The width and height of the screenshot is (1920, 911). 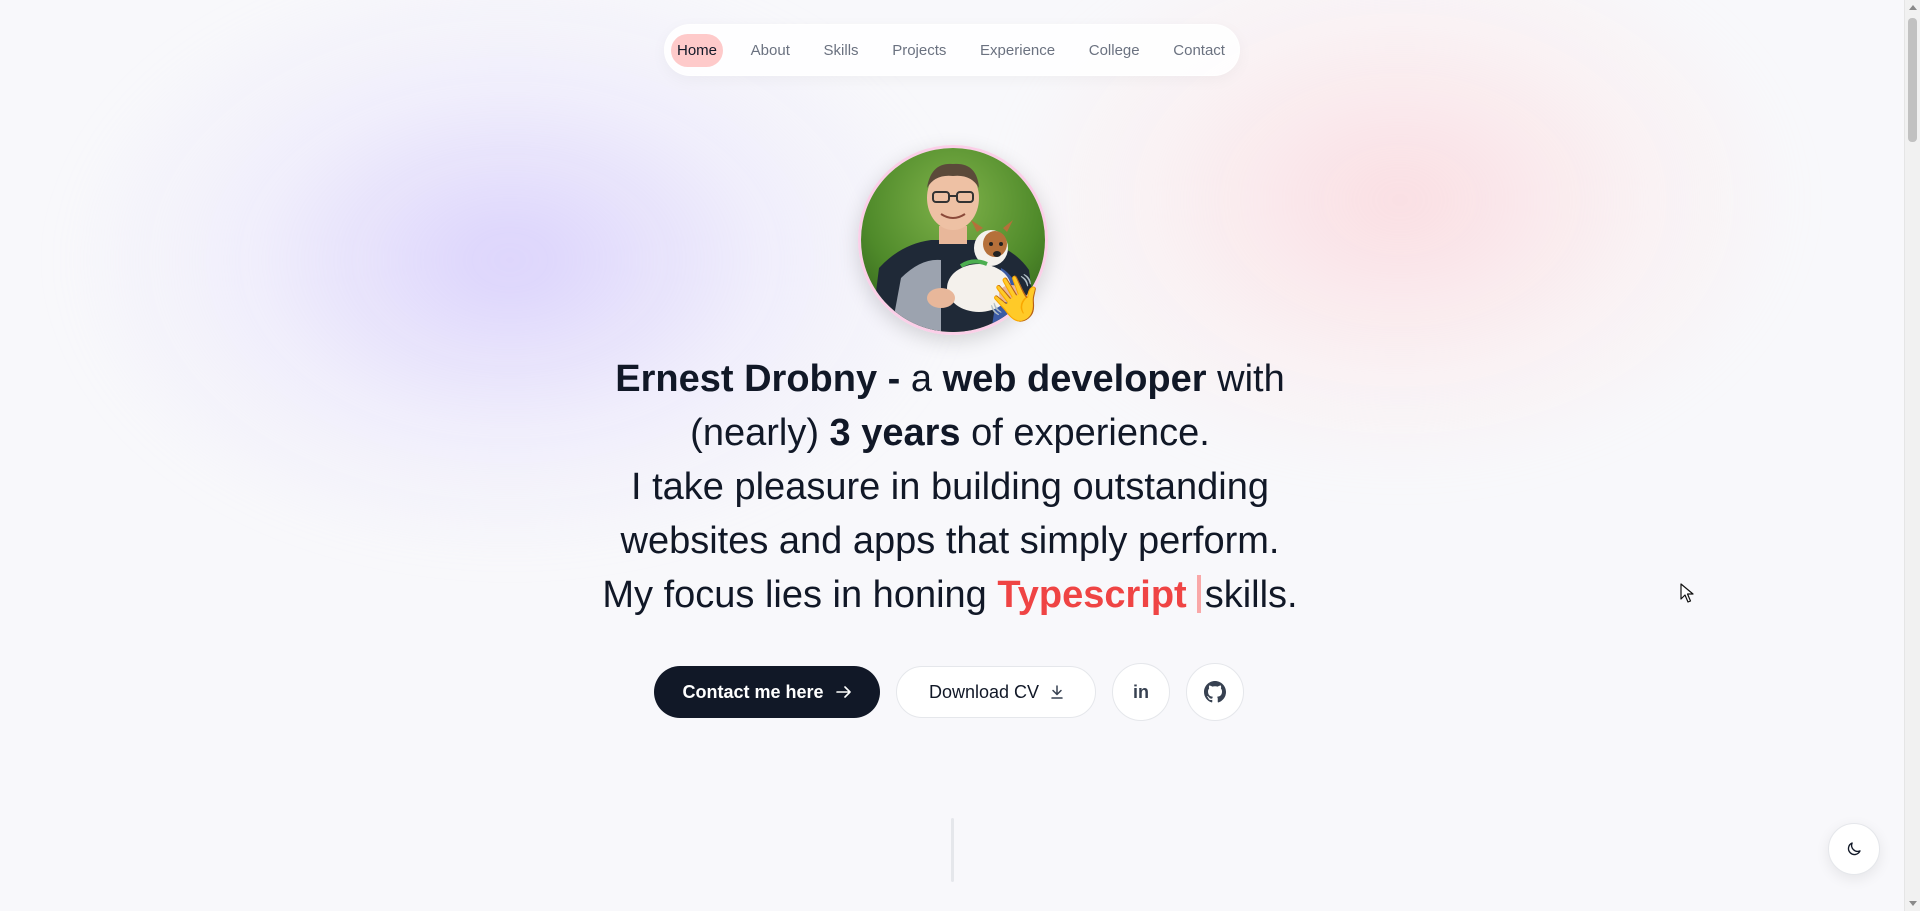 What do you see at coordinates (843, 692) in the screenshot?
I see `arrow-right-icon` at bounding box center [843, 692].